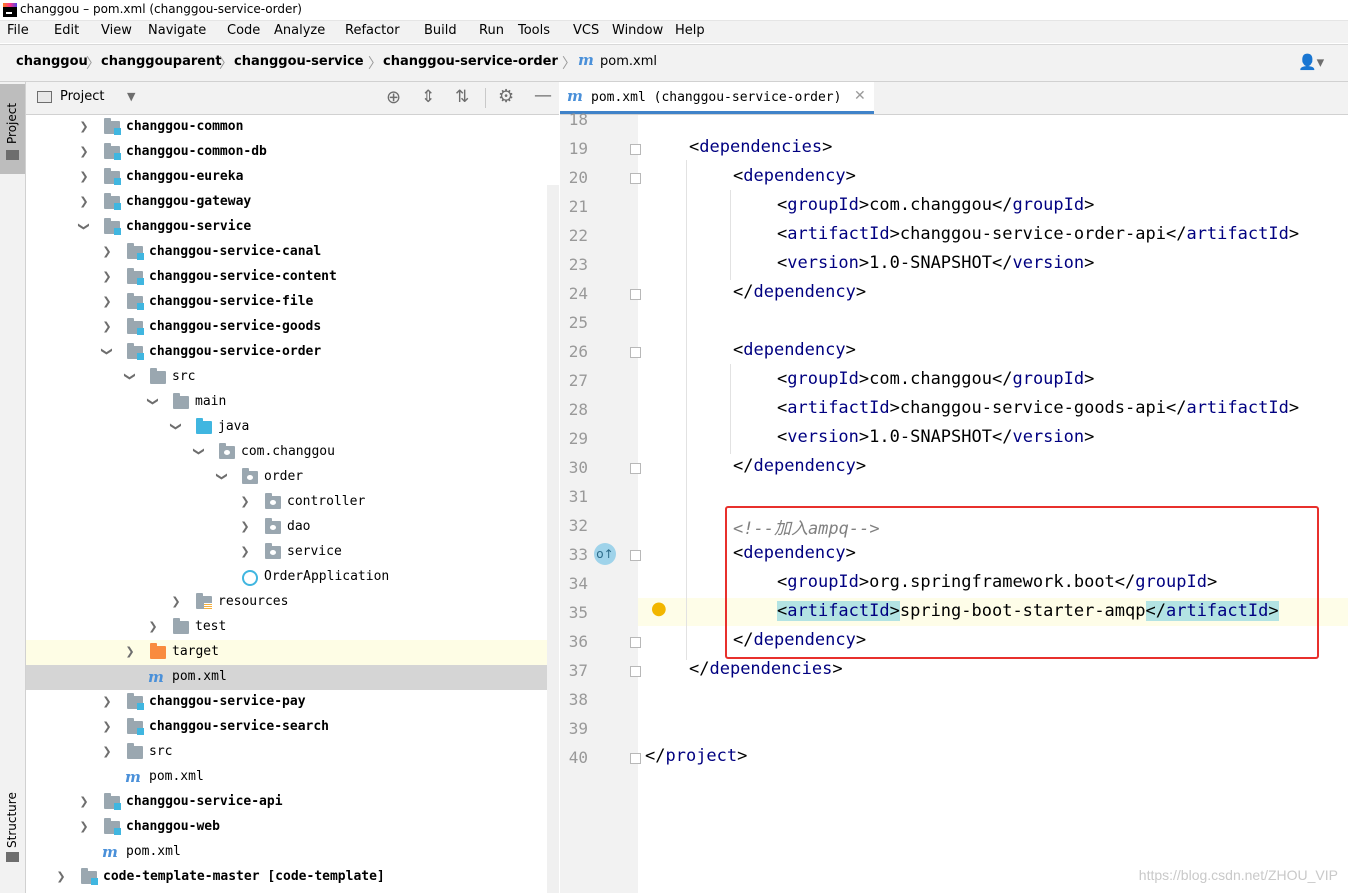  Describe the element at coordinates (299, 61) in the screenshot. I see `breadcrumb-changgou-service: changgou-service` at that location.